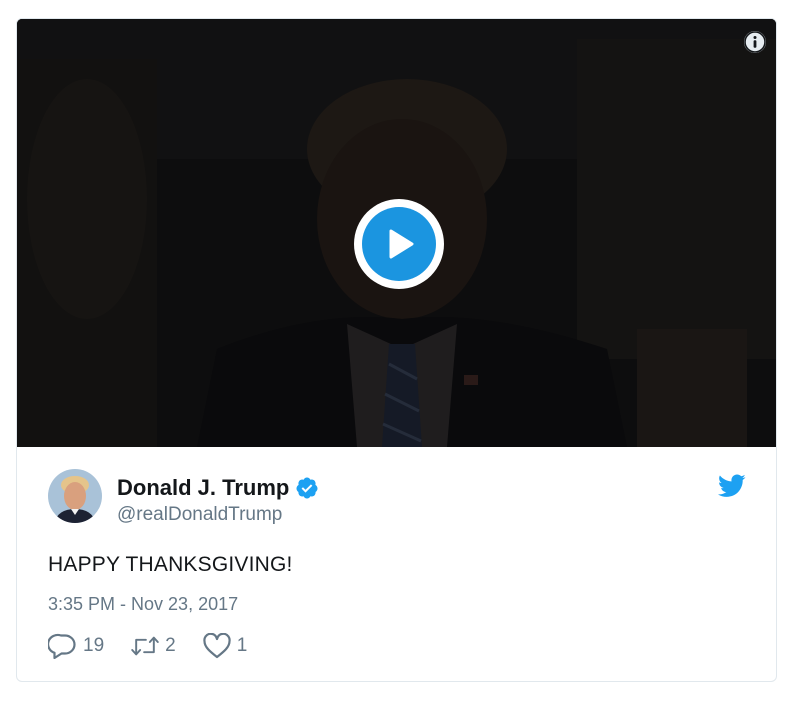 The width and height of the screenshot is (799, 701). I want to click on avatar, so click(75, 496).